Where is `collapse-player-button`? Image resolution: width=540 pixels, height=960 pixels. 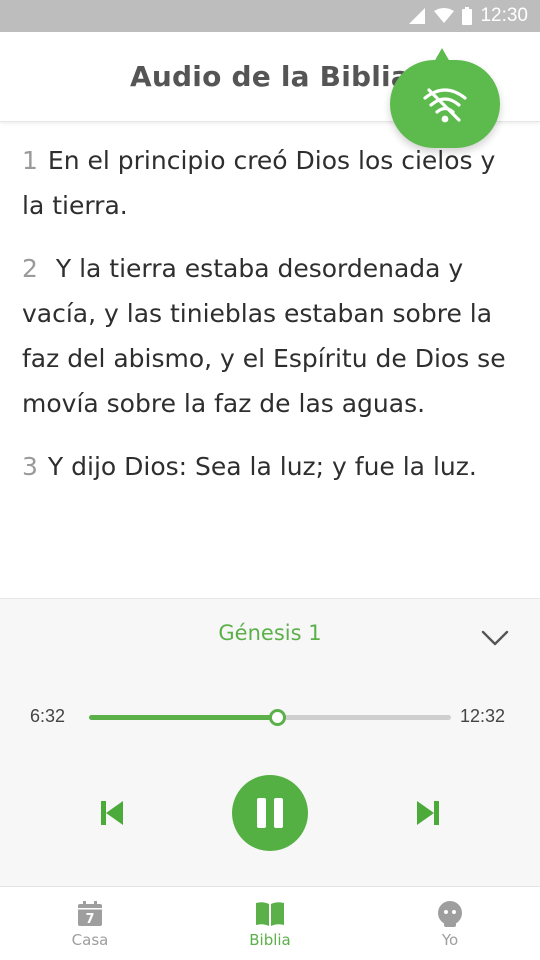 collapse-player-button is located at coordinates (495, 638).